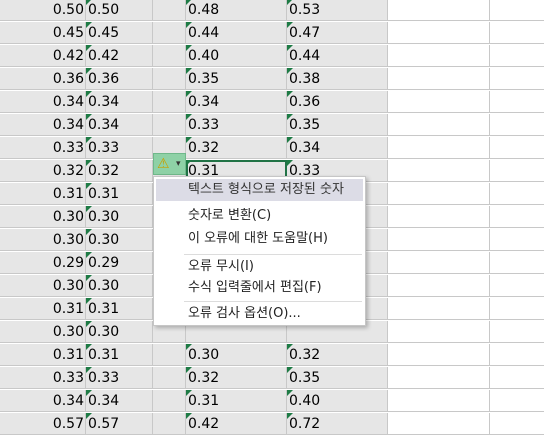 The height and width of the screenshot is (436, 544). I want to click on menu-item-edit-in-formula-bar: 수식 입력줄에서 편집(F), so click(259, 288).